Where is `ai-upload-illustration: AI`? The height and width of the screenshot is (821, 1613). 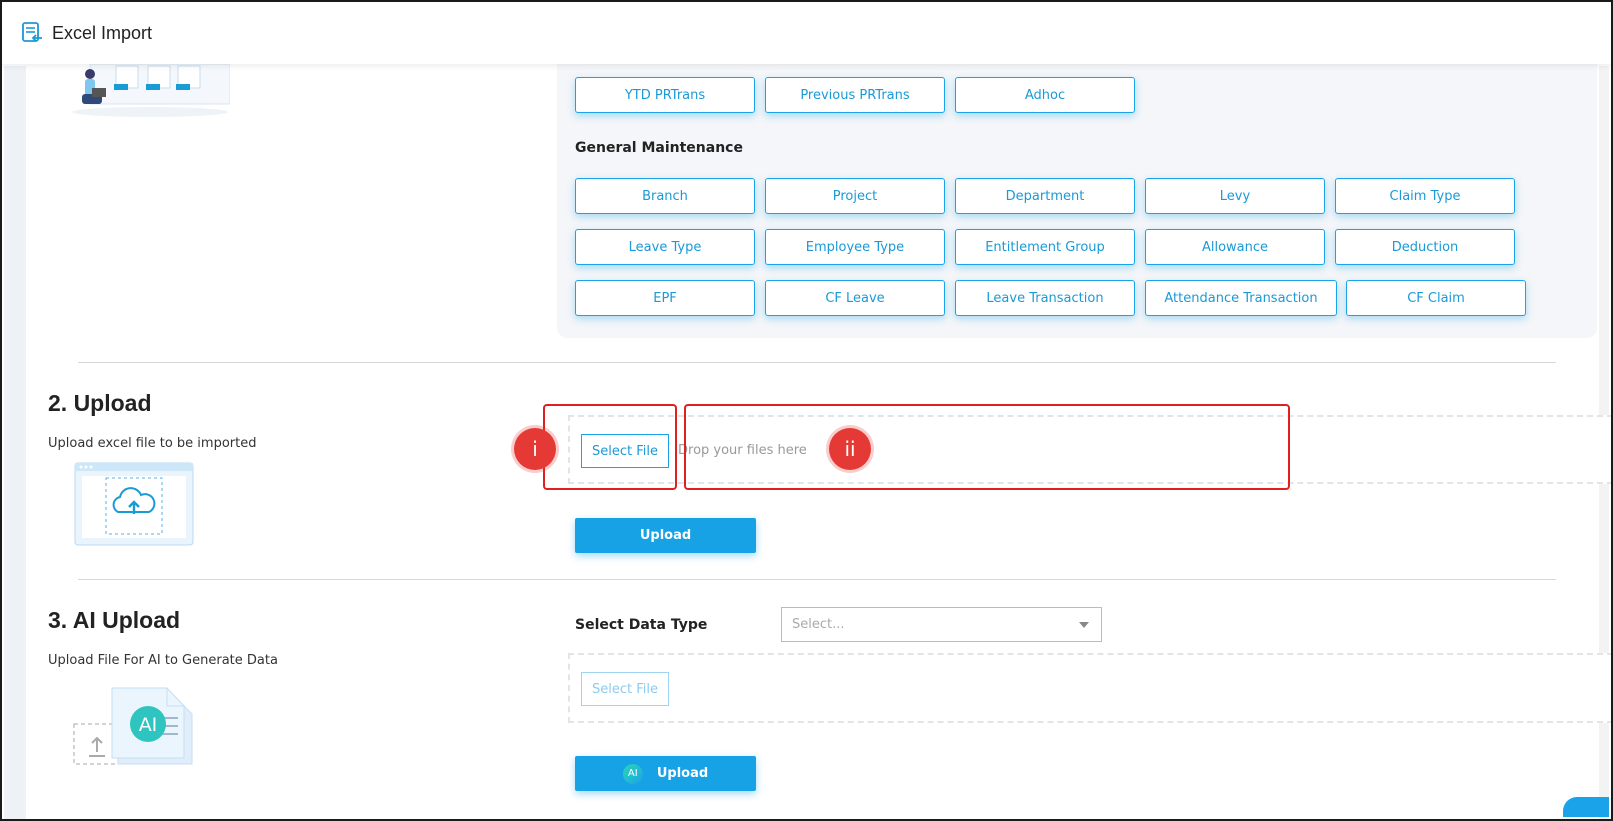
ai-upload-illustration: AI is located at coordinates (133, 726).